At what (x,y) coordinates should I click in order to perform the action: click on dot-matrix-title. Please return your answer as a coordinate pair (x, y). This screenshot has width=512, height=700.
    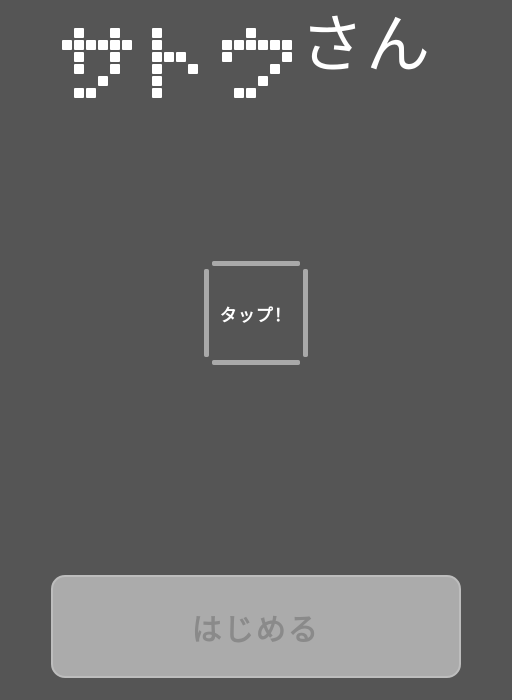
    Looking at the image, I should click on (177, 63).